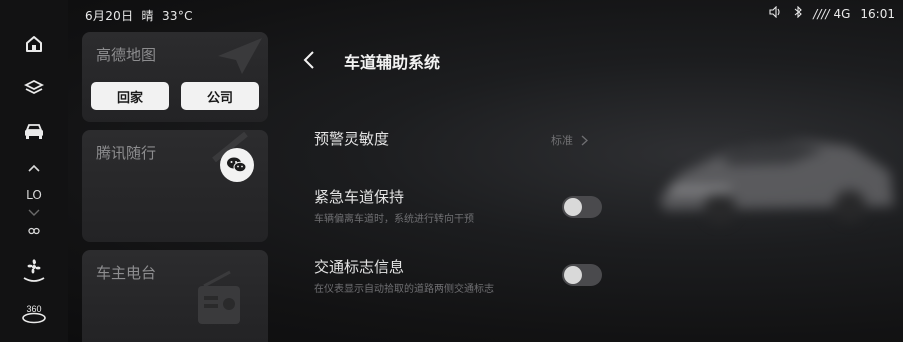 This screenshot has height=342, width=903. I want to click on go-home-button: 回家, so click(130, 96).